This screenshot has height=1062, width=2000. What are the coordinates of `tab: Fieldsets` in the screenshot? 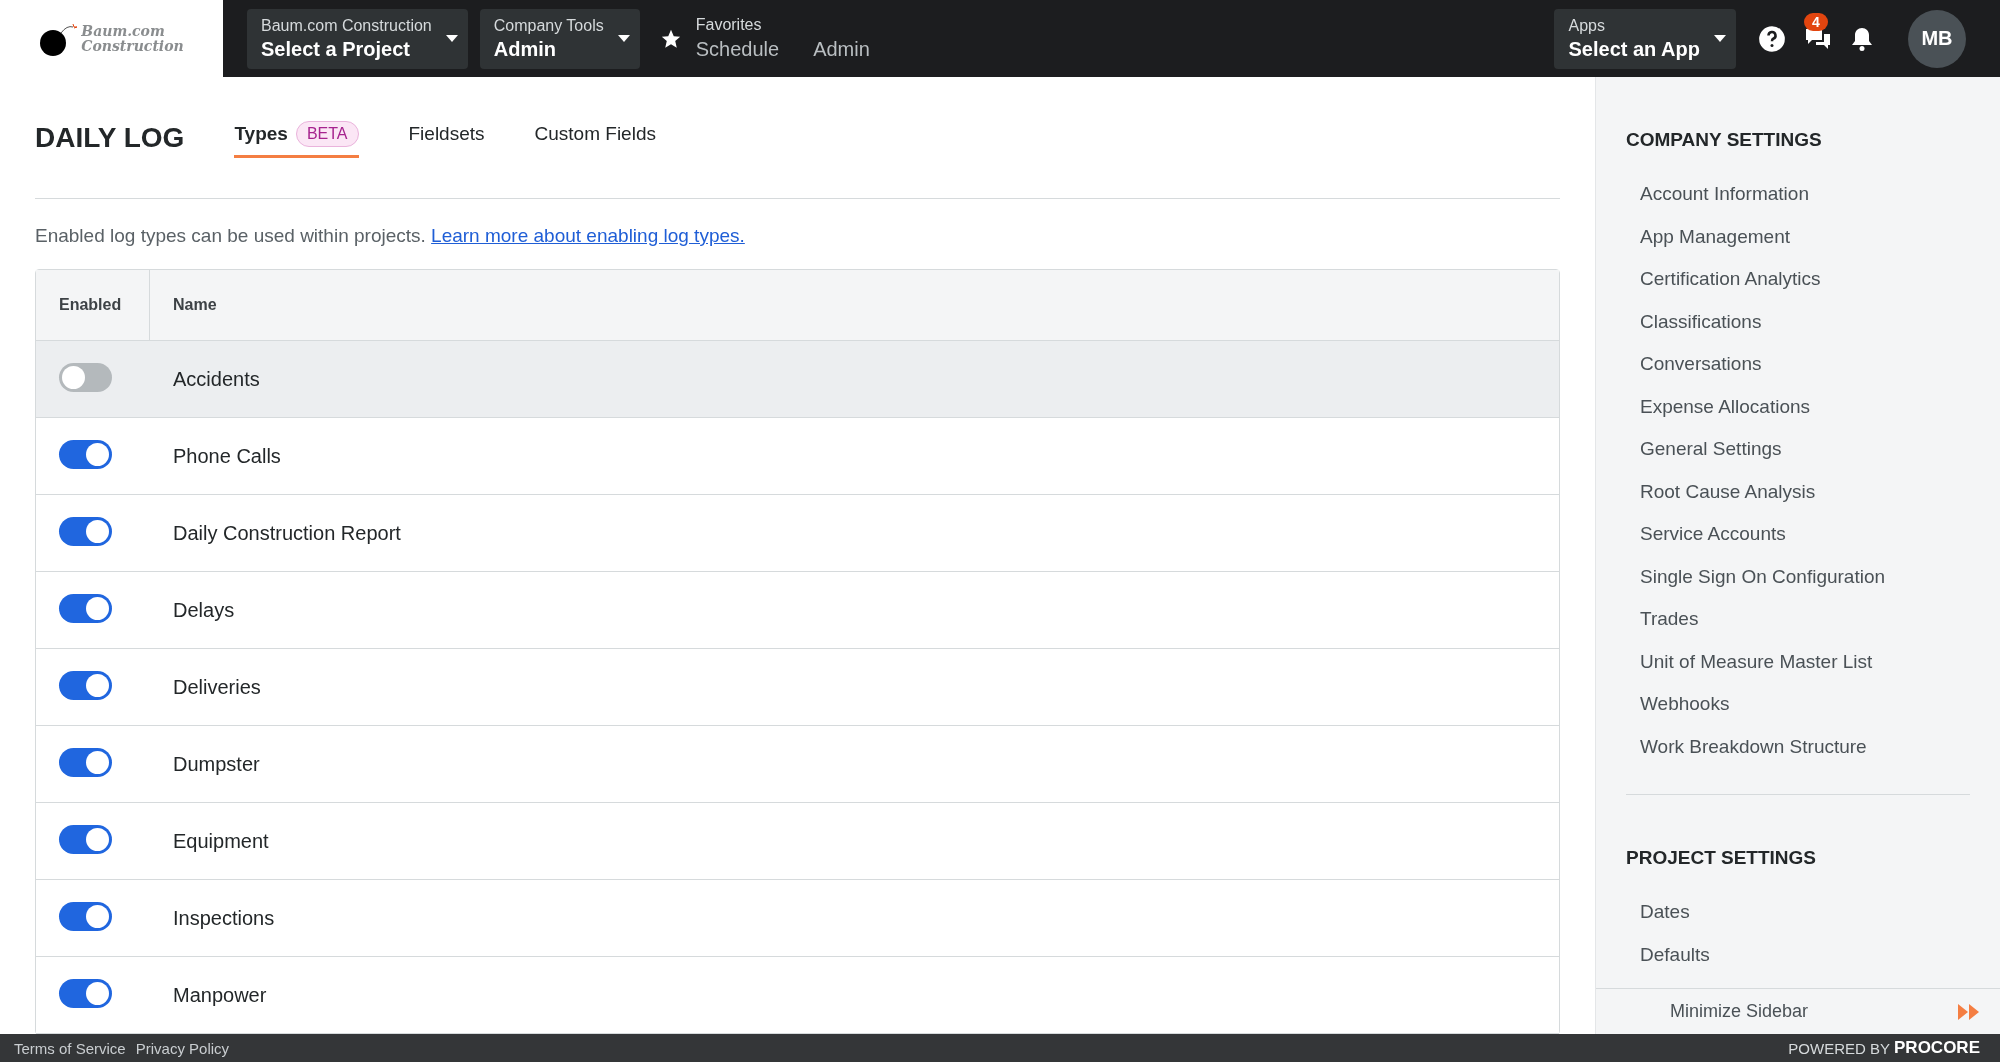 It's located at (446, 137).